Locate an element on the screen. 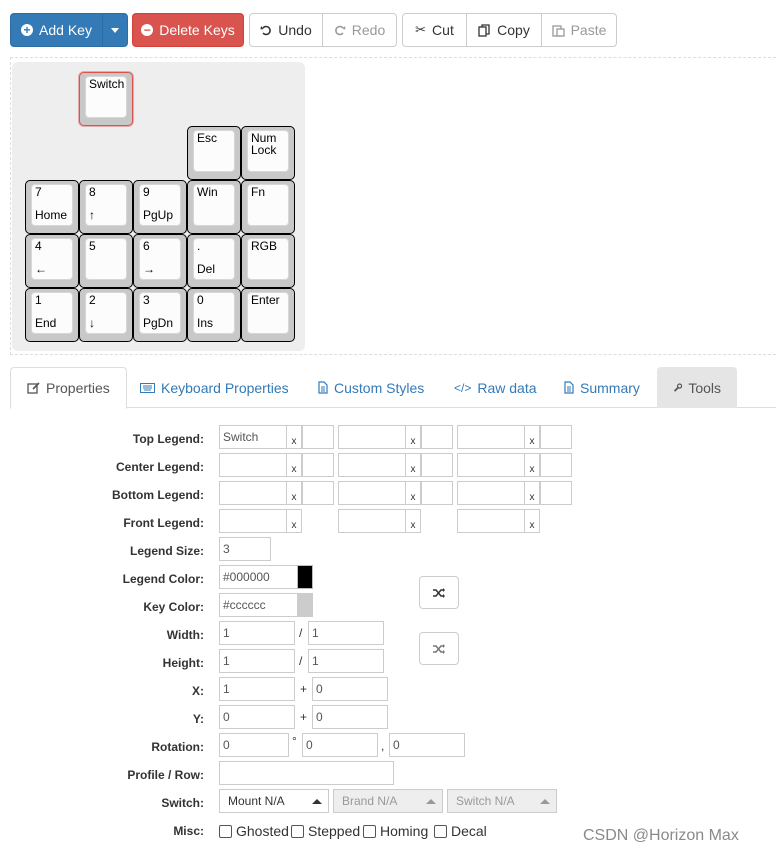  add-key-dropdown-toggle is located at coordinates (115, 30).